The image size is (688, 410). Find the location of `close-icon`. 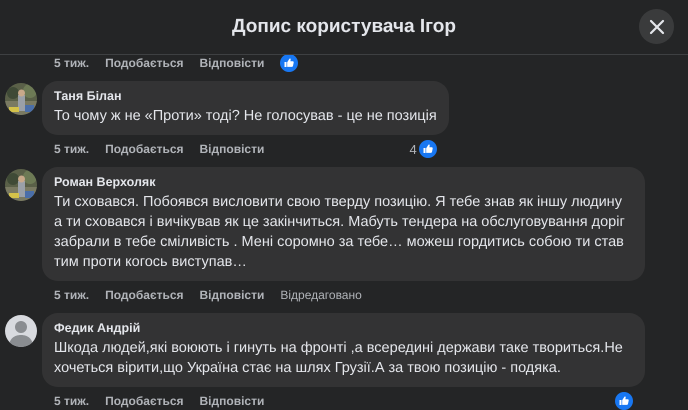

close-icon is located at coordinates (656, 26).